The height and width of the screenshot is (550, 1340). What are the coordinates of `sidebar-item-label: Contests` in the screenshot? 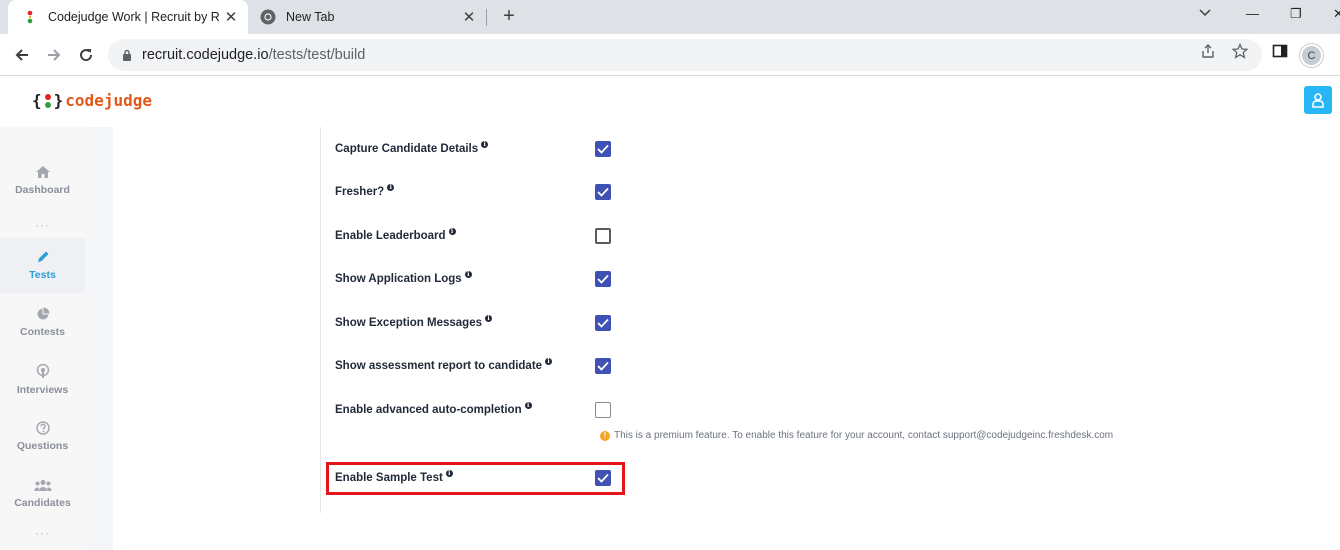 It's located at (42, 332).